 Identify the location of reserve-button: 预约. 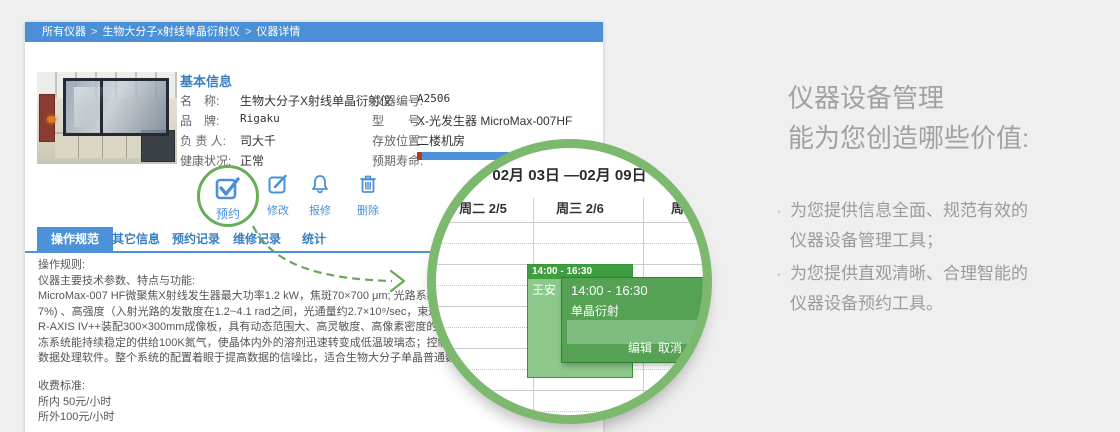
(228, 196).